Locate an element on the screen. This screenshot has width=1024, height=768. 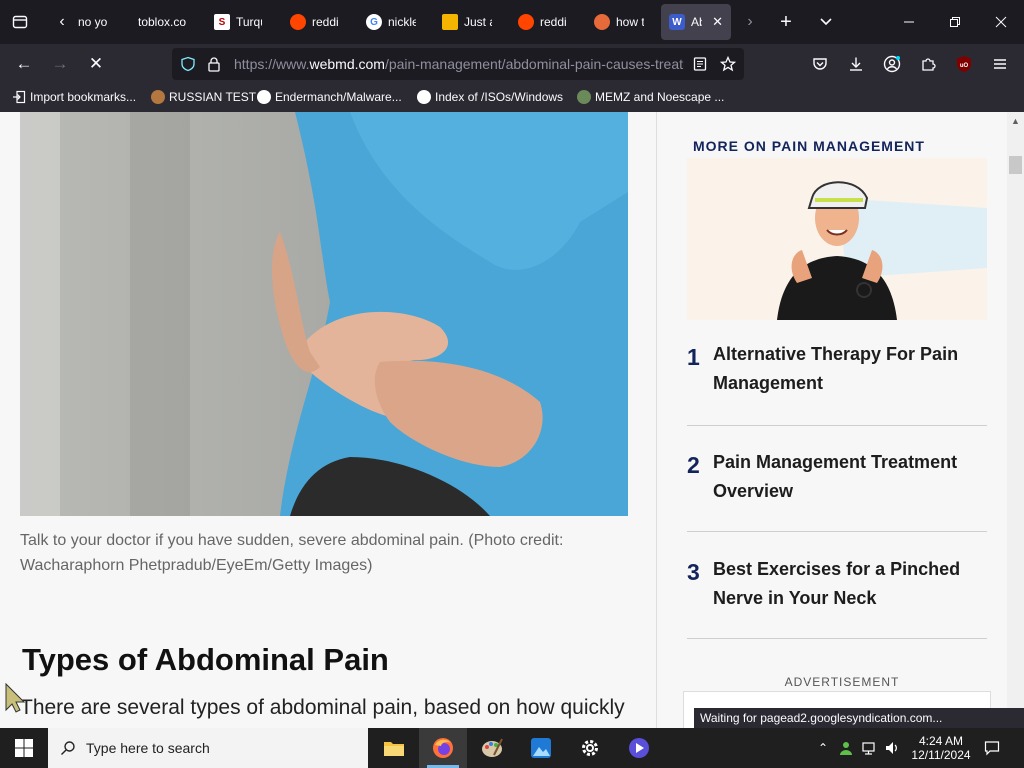
scroll-tabs-right-button: › is located at coordinates (750, 22).